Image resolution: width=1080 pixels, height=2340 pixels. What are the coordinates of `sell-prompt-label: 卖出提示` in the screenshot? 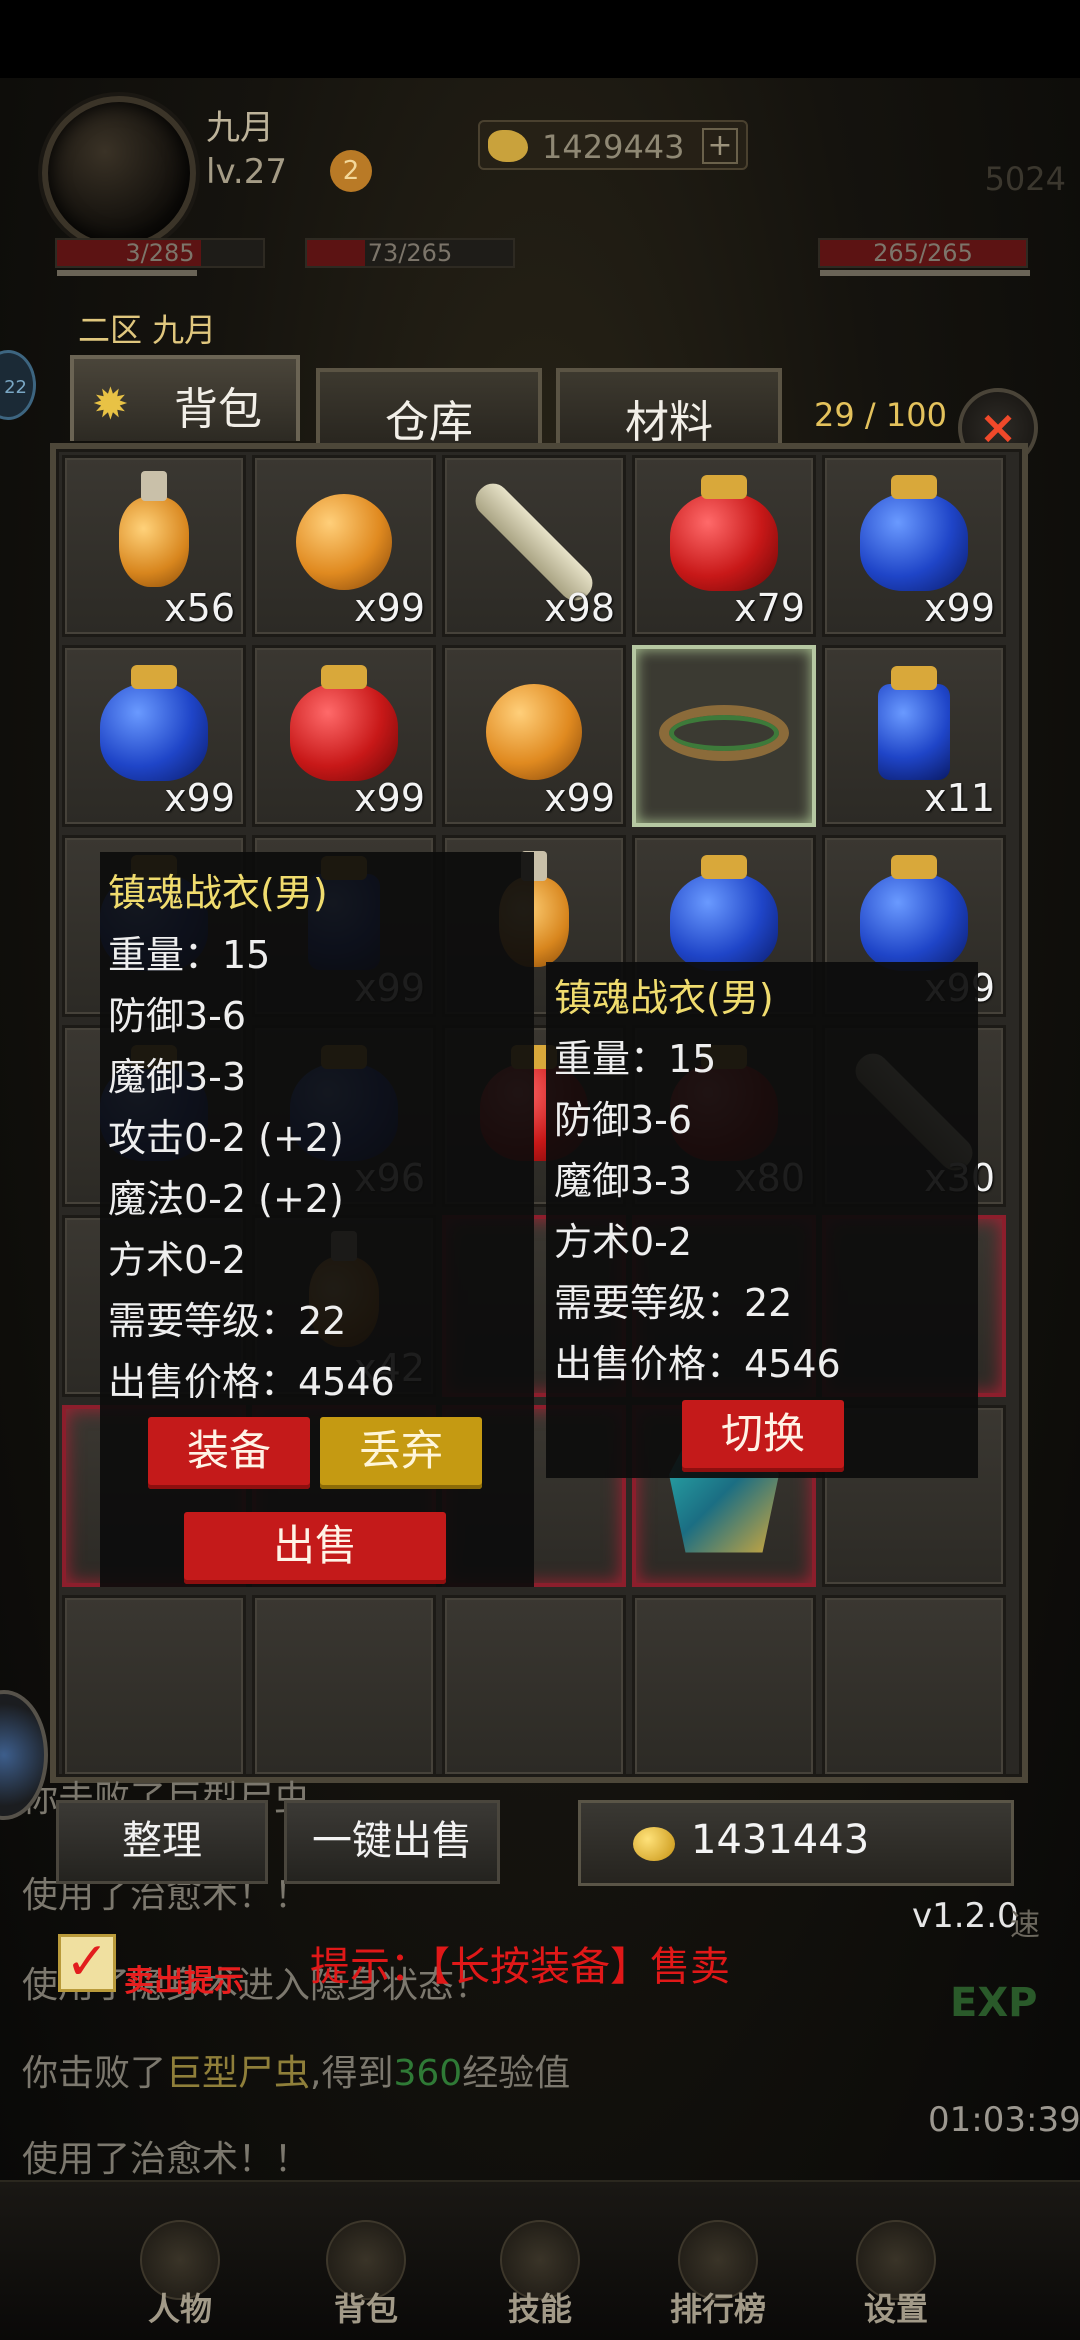 It's located at (184, 1981).